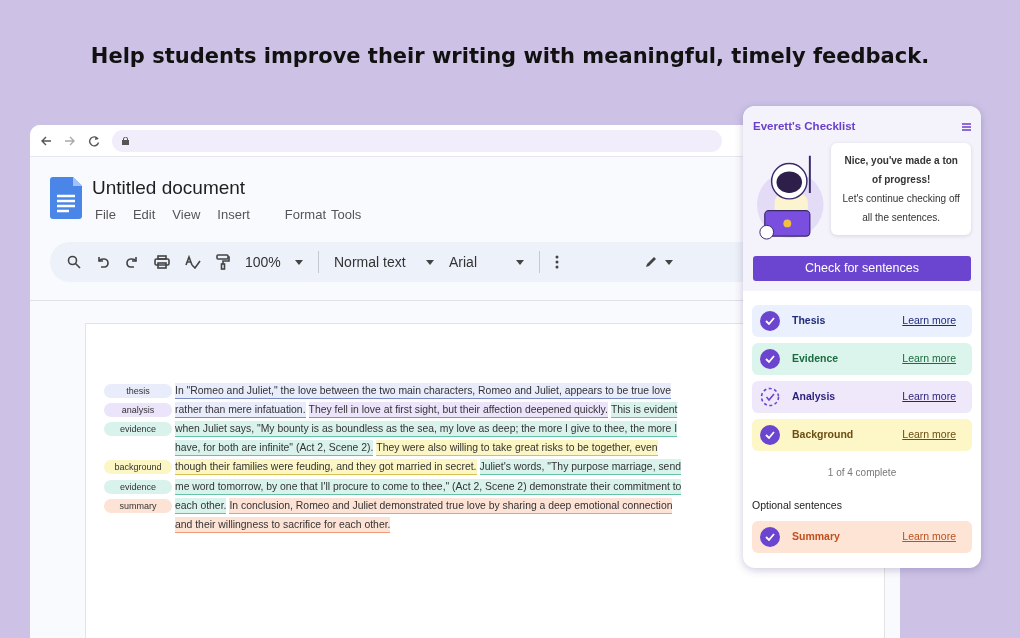 This screenshot has width=1020, height=638. I want to click on highlighted-sentence: and their willingness to sacrifice for each other., so click(283, 524).